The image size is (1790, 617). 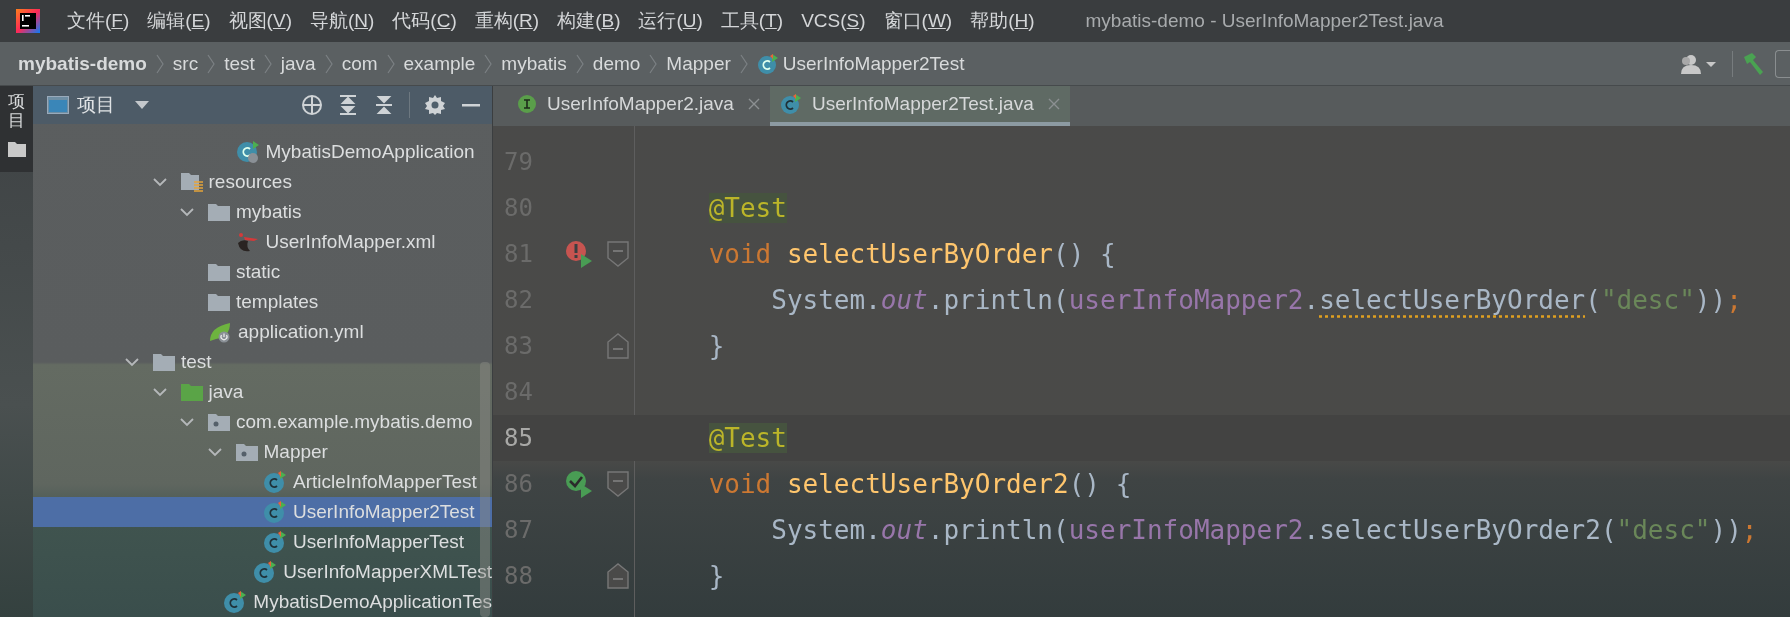 I want to click on breadcrumb-item: com, so click(x=359, y=63).